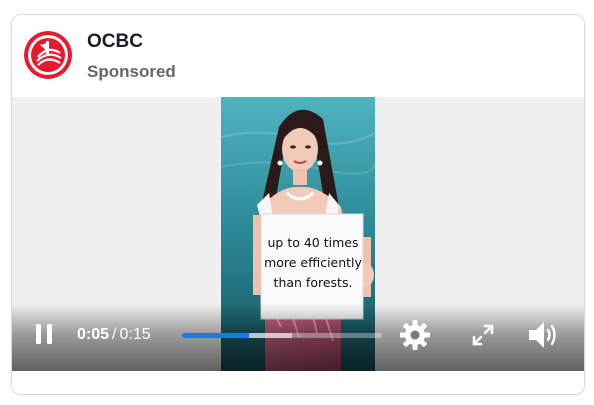  Describe the element at coordinates (415, 335) in the screenshot. I see `gear-icon` at that location.